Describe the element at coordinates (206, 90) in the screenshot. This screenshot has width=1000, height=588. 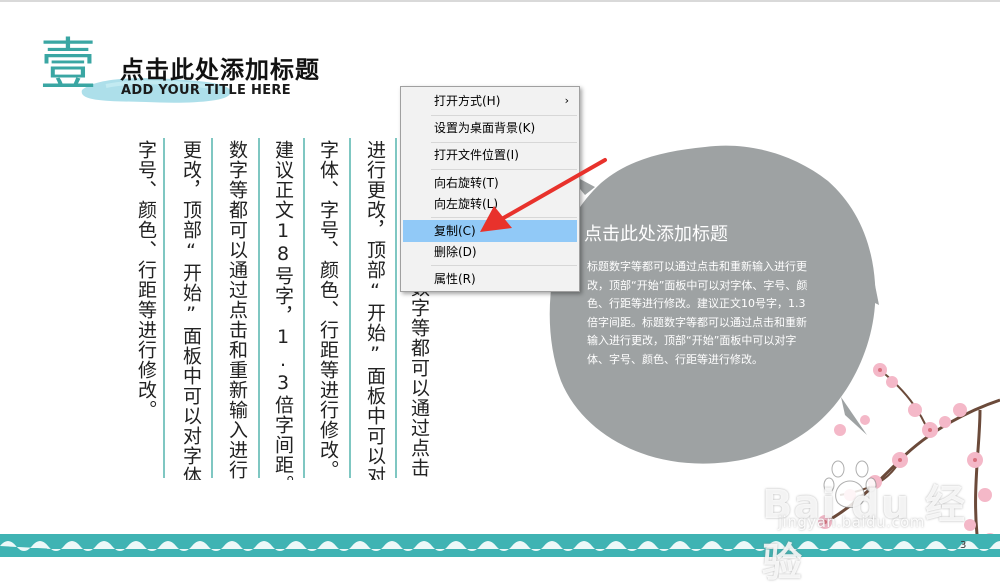
I see `slide-subtitle: ADD YOUR TITLE HERE` at that location.